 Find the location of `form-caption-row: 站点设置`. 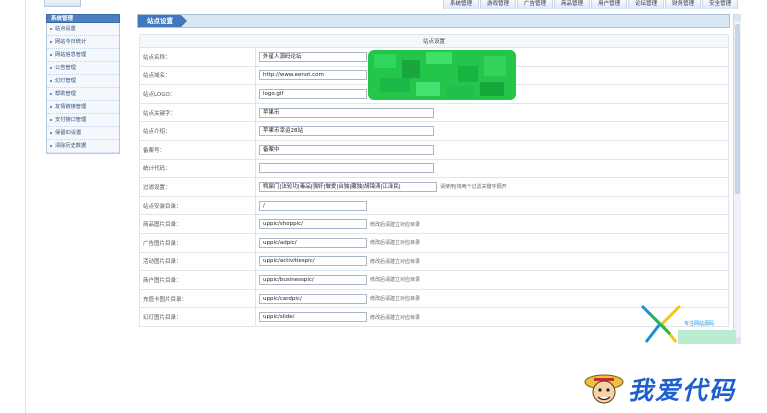

form-caption-row: 站点设置 is located at coordinates (434, 41).